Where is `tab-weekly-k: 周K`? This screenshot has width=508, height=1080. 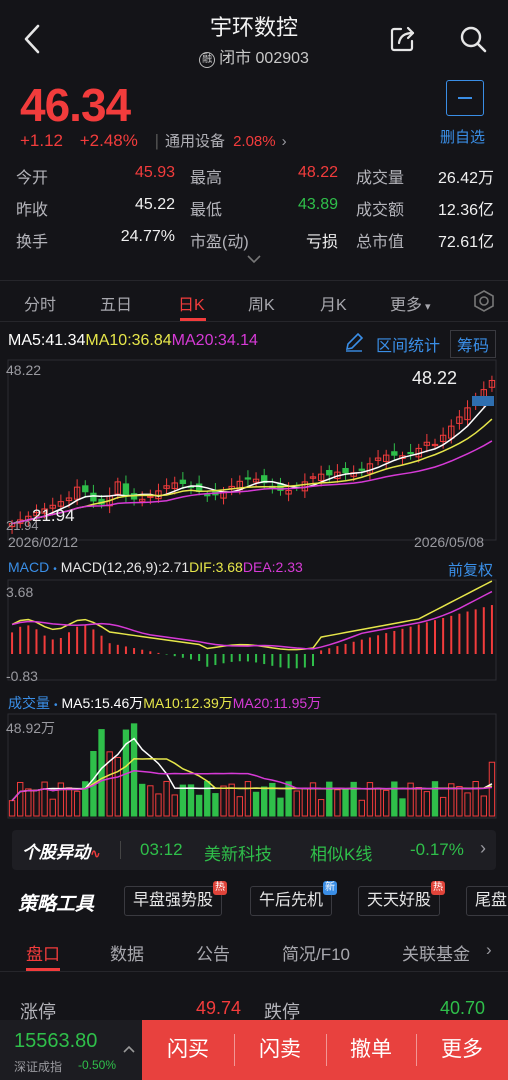
tab-weekly-k: 周K is located at coordinates (261, 303).